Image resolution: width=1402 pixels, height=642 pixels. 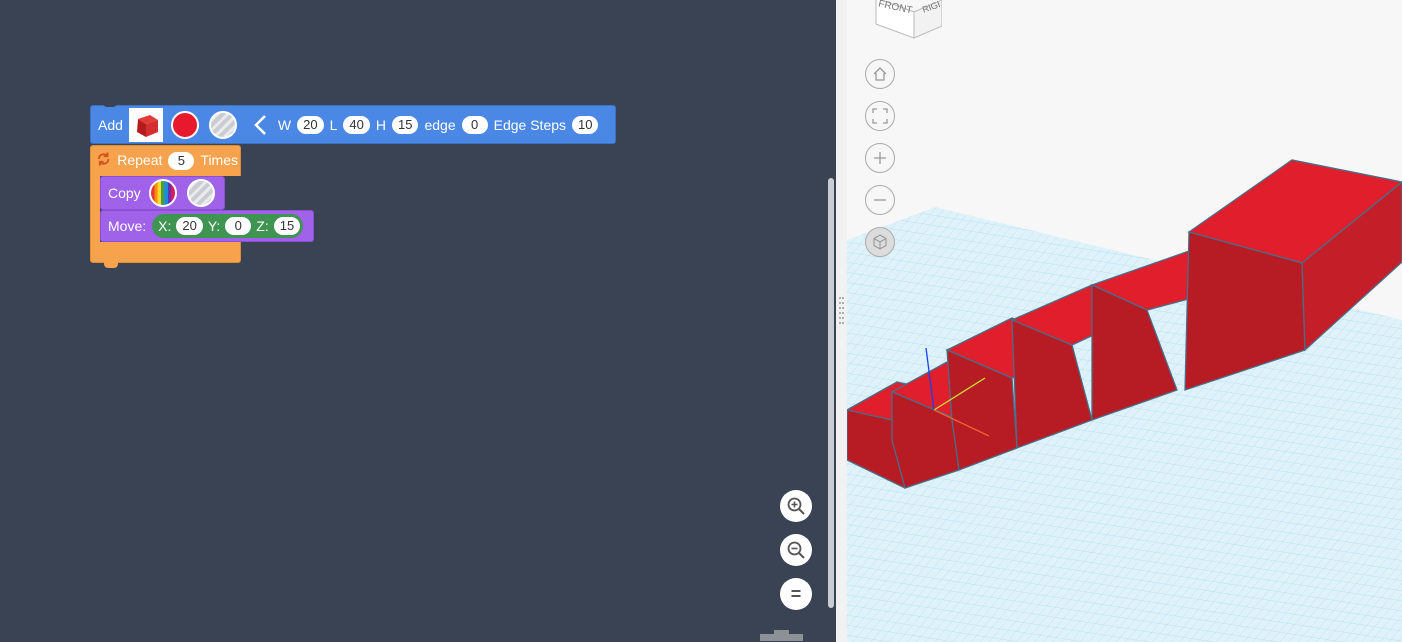 I want to click on copy-label: Copy, so click(x=124, y=193).